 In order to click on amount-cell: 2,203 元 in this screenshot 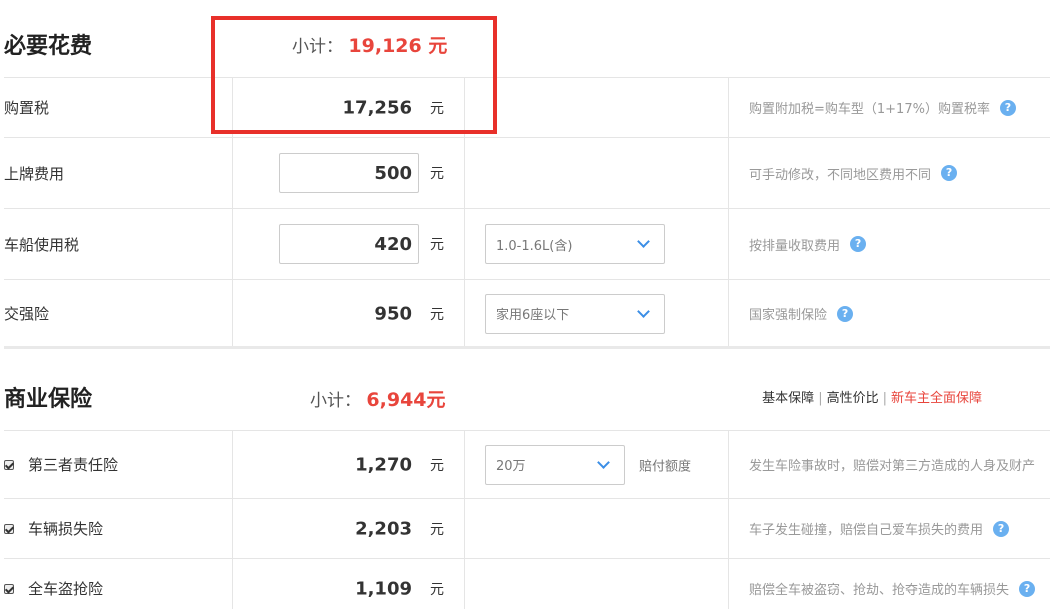, I will do `click(349, 528)`.